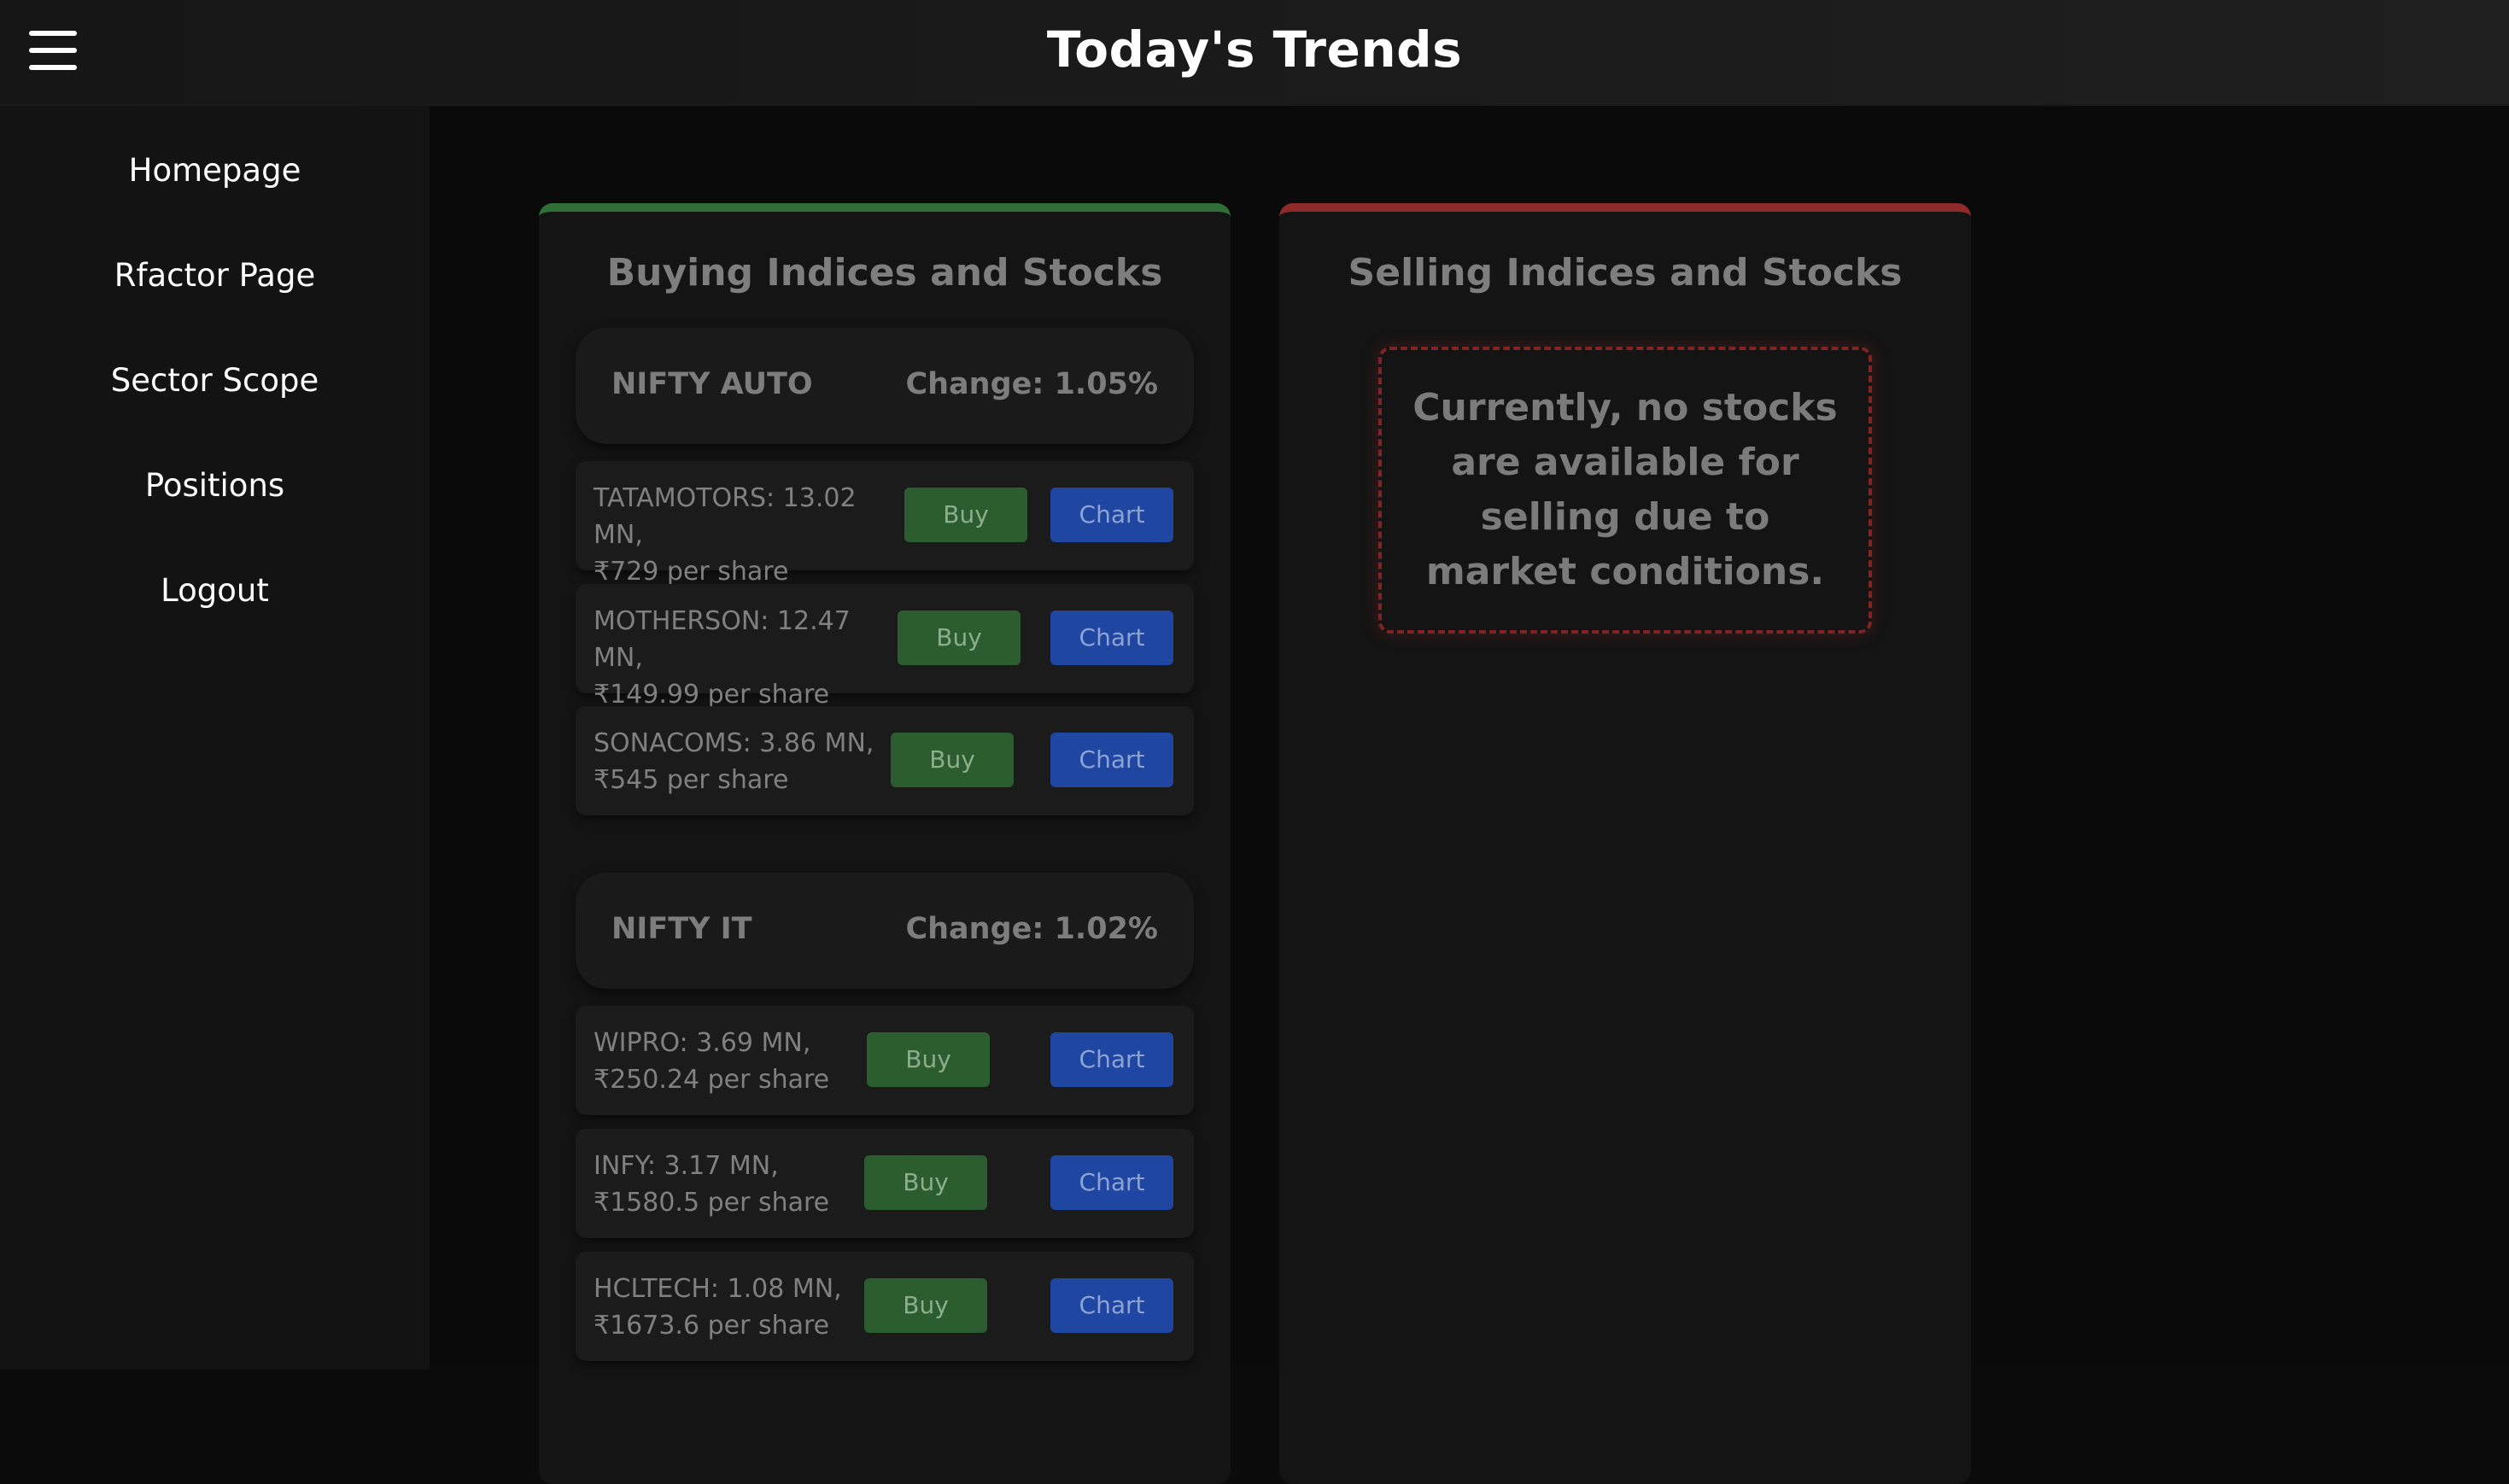 The width and height of the screenshot is (2509, 1484). I want to click on stock-volume: TATAMOTORS: 13.02 MN,, so click(725, 516).